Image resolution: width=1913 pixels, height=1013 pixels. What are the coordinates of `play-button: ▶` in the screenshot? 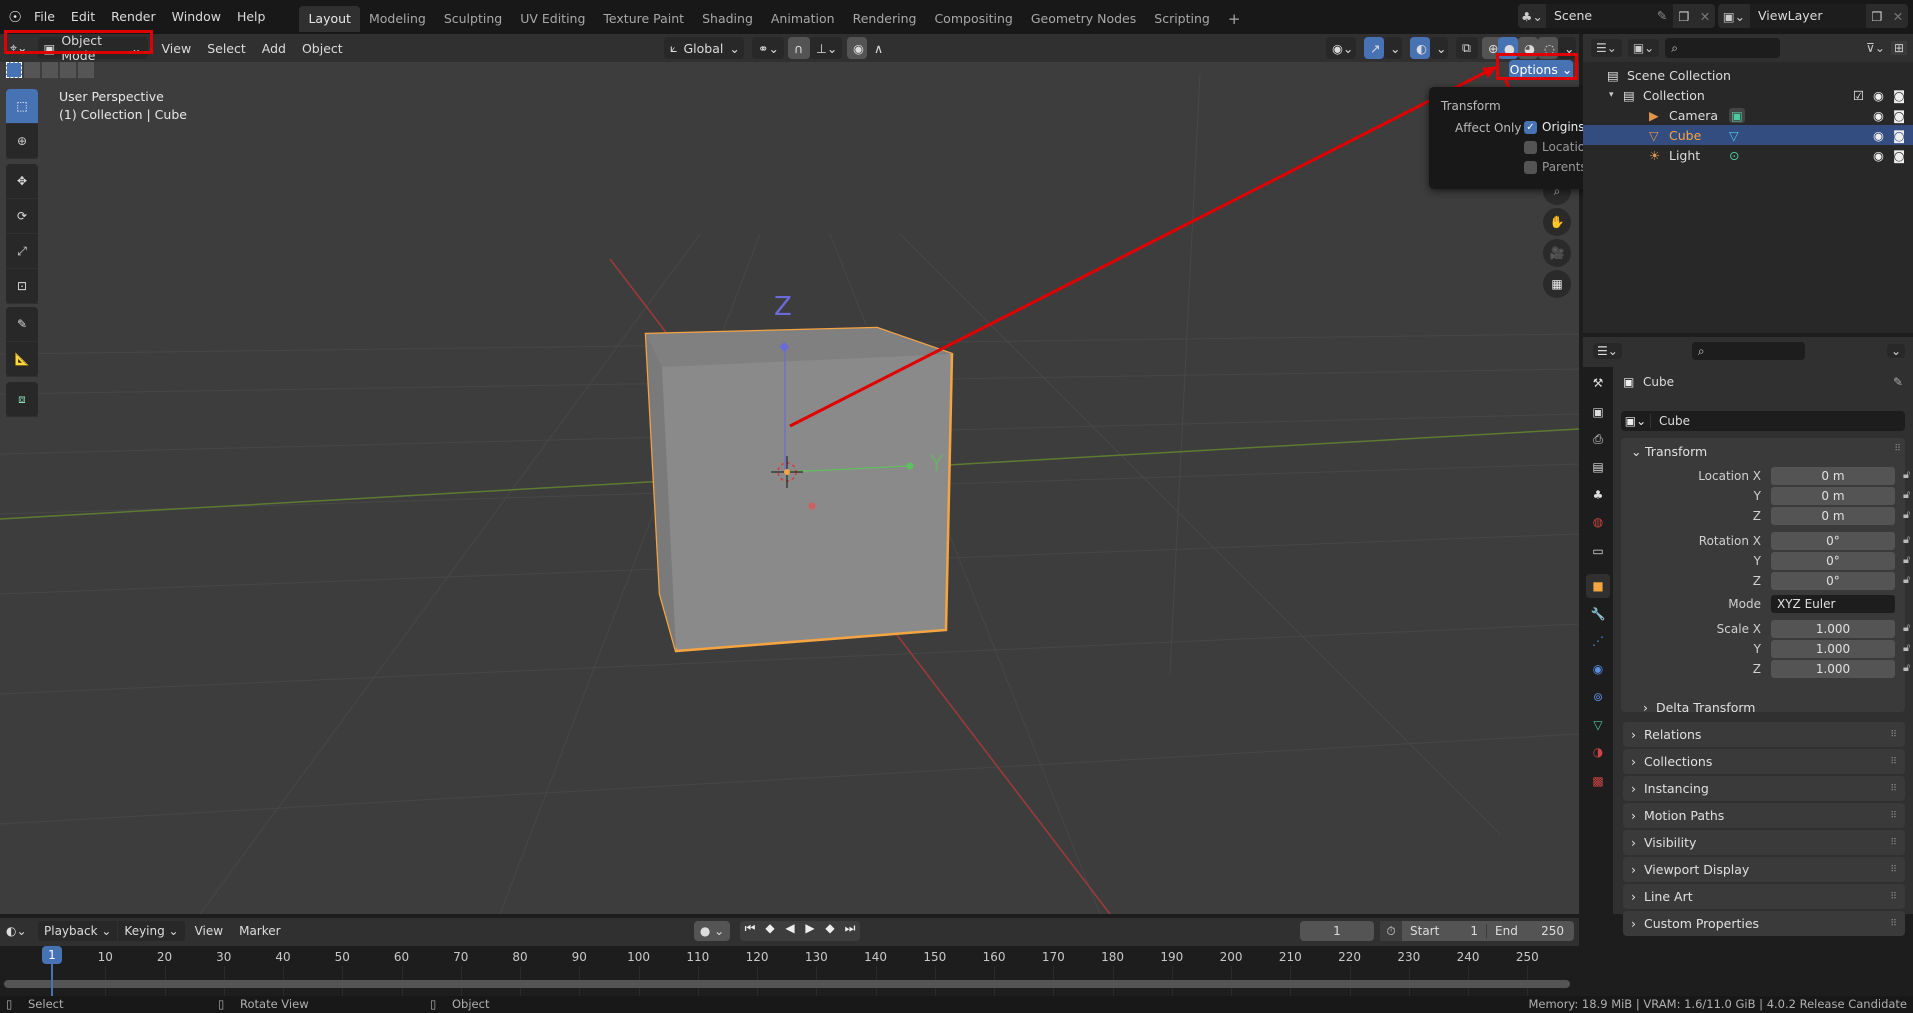 It's located at (810, 931).